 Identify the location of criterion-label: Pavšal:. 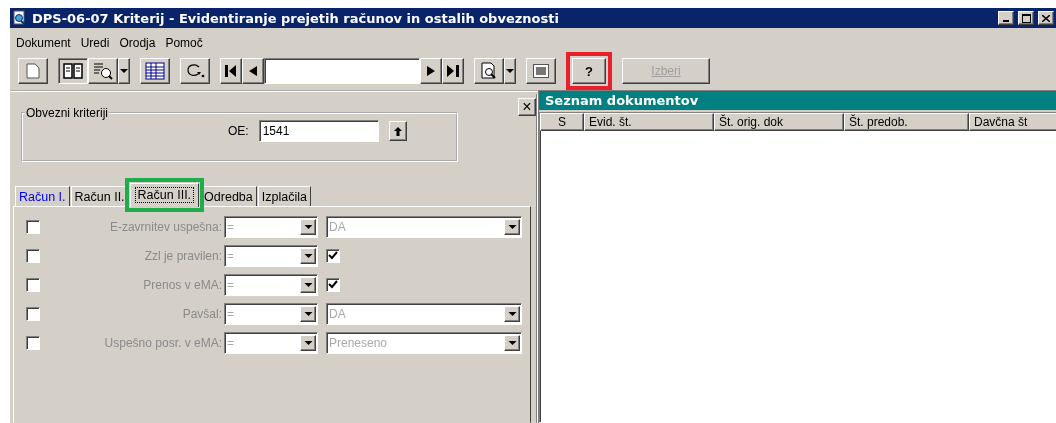
(202, 313).